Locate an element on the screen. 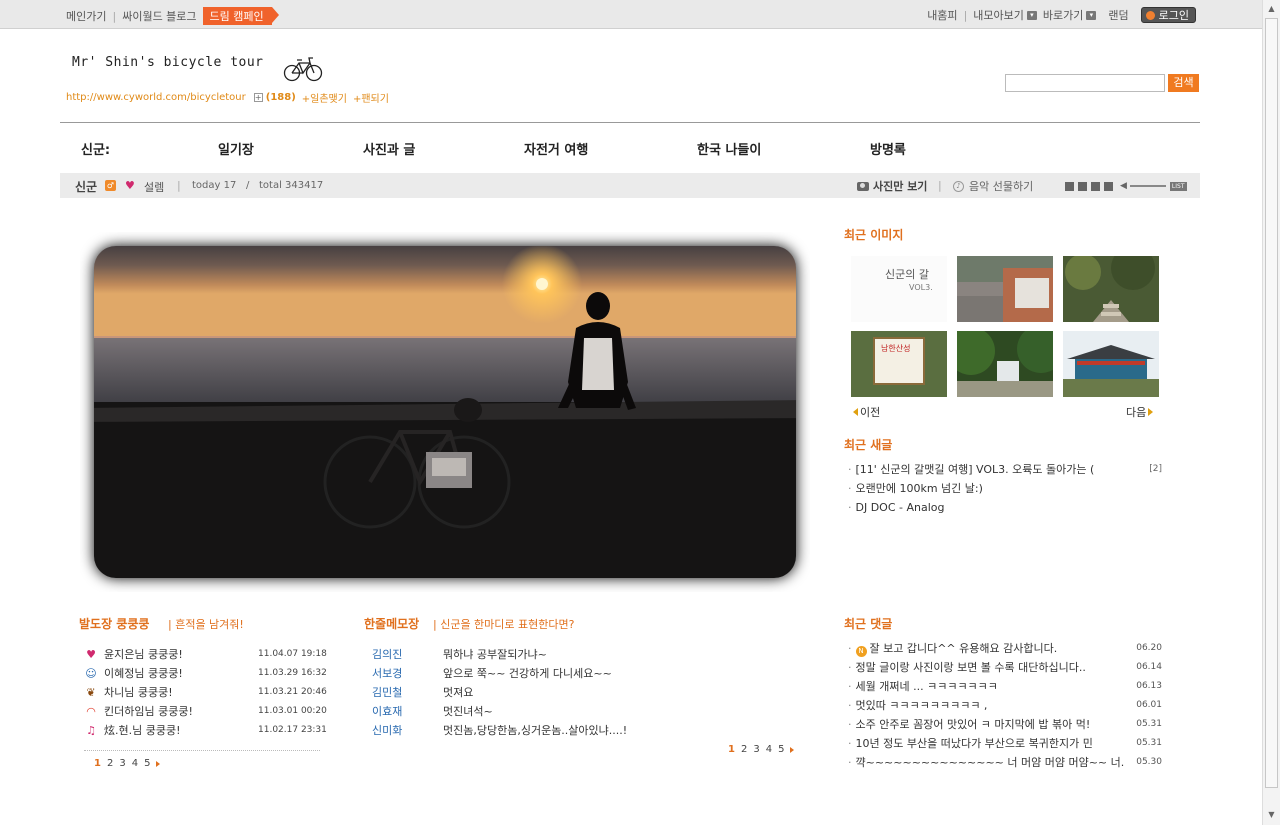 This screenshot has width=1280, height=825. playlist-button: LIST is located at coordinates (1178, 186).